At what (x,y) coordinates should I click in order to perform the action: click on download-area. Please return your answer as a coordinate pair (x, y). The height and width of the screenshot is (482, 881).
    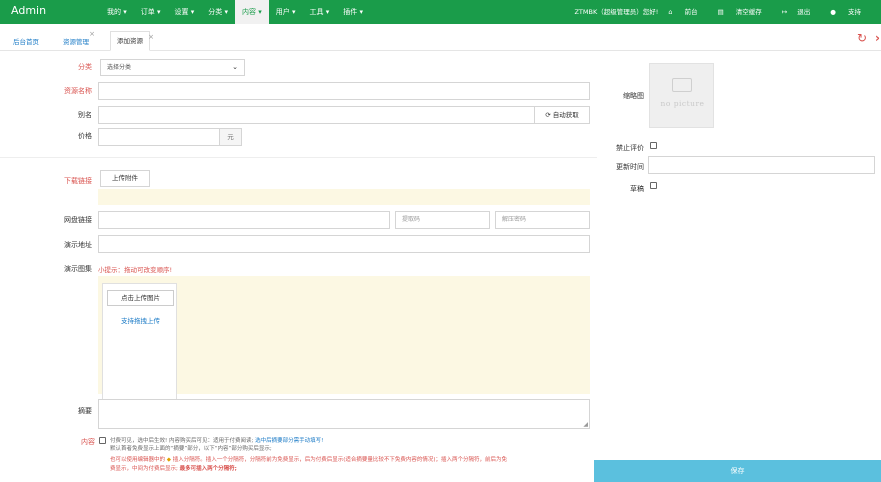
    Looking at the image, I should click on (344, 197).